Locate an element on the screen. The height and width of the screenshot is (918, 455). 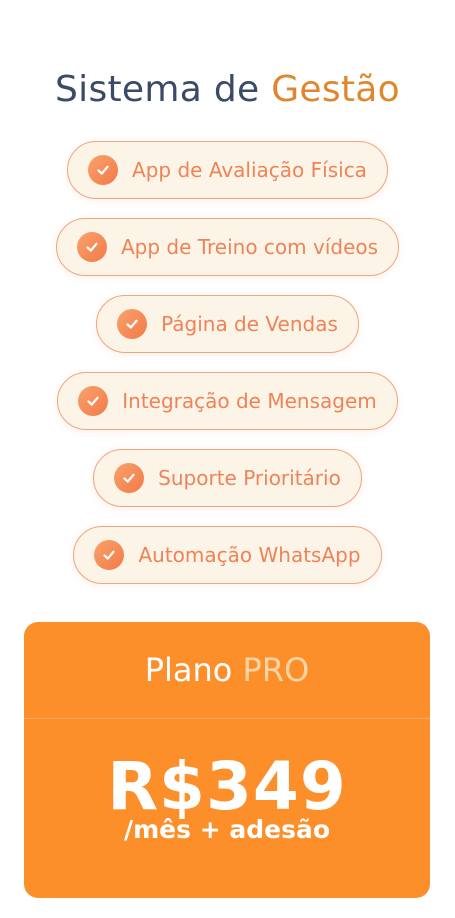
plan-name: Plano PRO is located at coordinates (227, 670).